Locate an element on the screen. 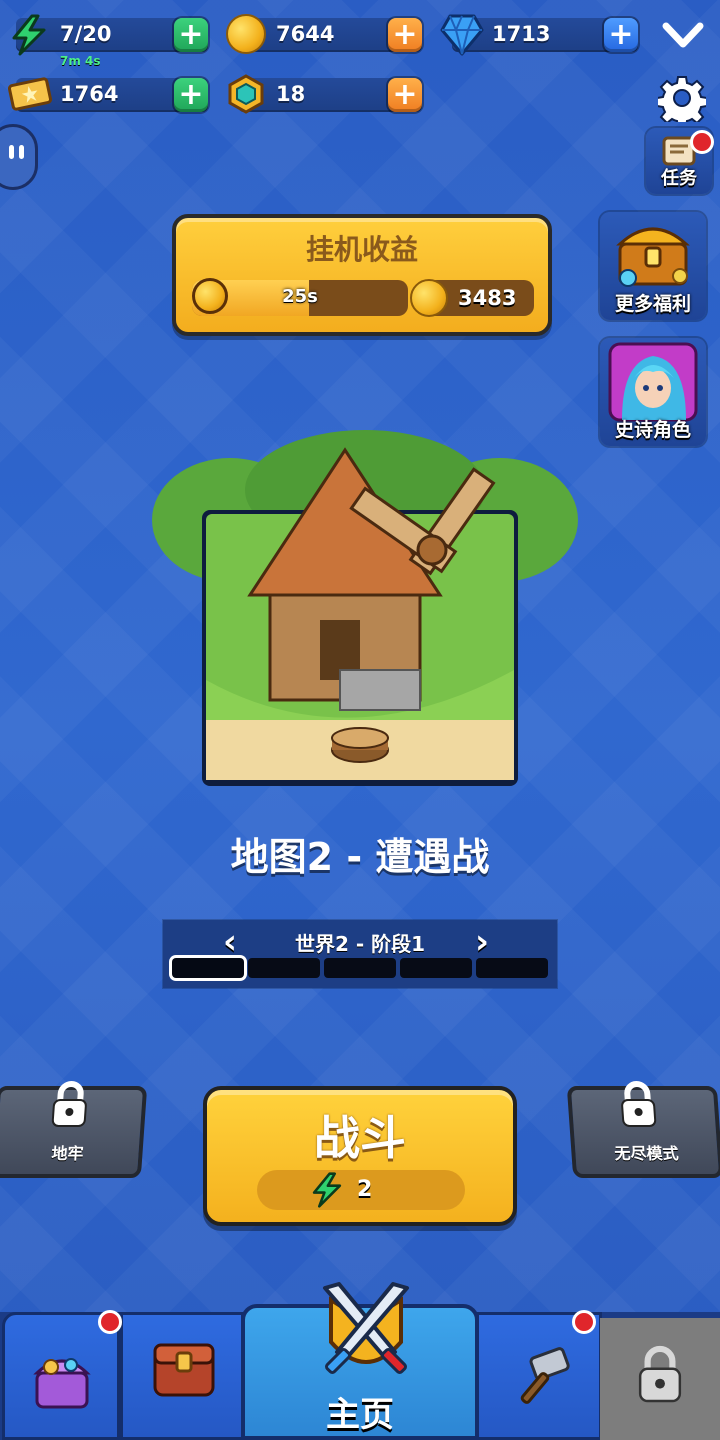 The image size is (720, 1440). add-energy-button: + is located at coordinates (191, 35).